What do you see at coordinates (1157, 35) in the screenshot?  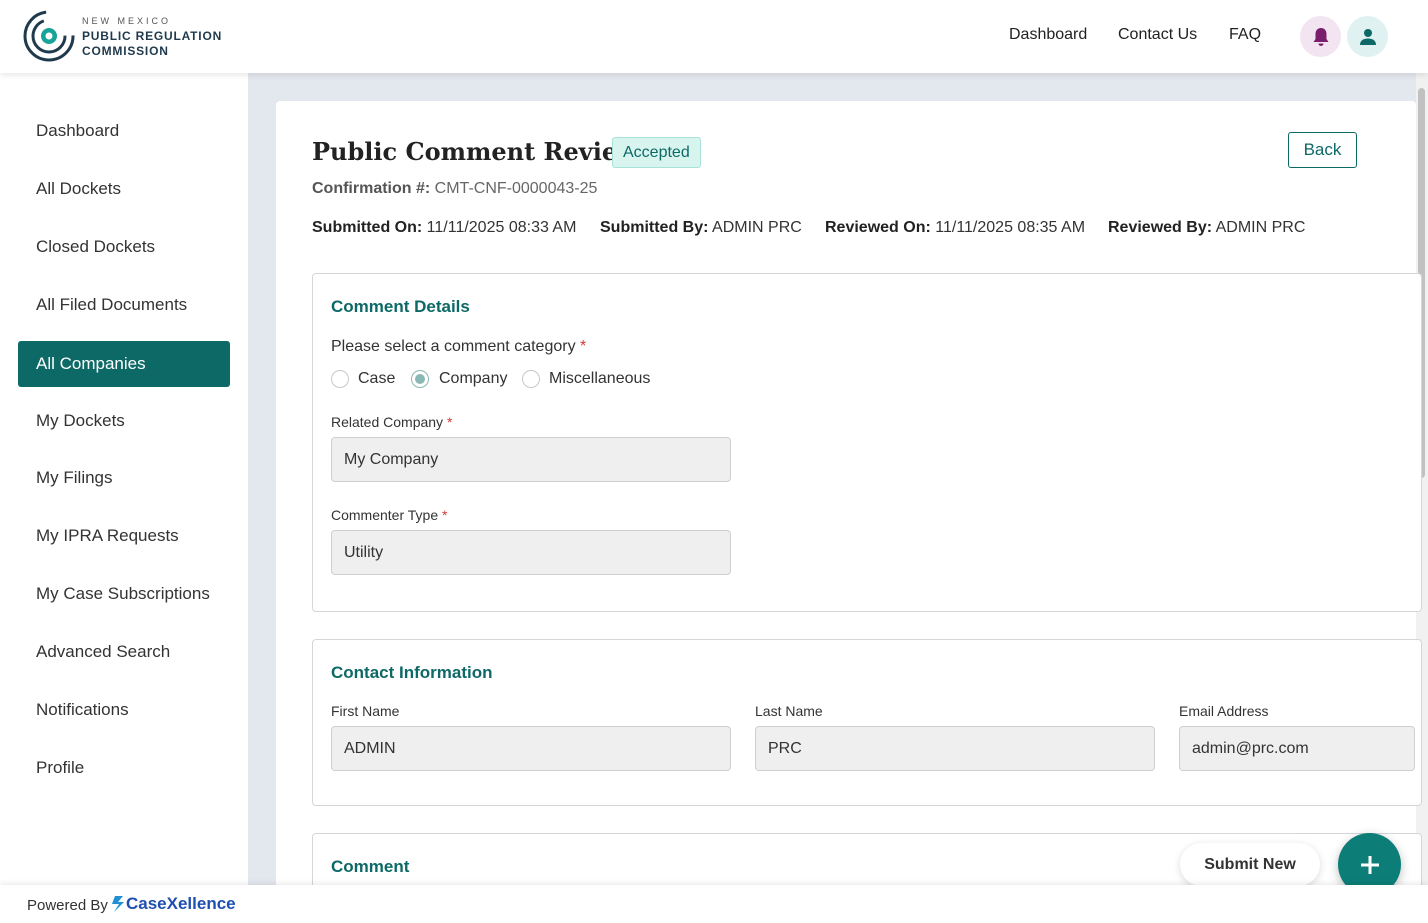 I see `topnav-contact-us: Contact Us` at bounding box center [1157, 35].